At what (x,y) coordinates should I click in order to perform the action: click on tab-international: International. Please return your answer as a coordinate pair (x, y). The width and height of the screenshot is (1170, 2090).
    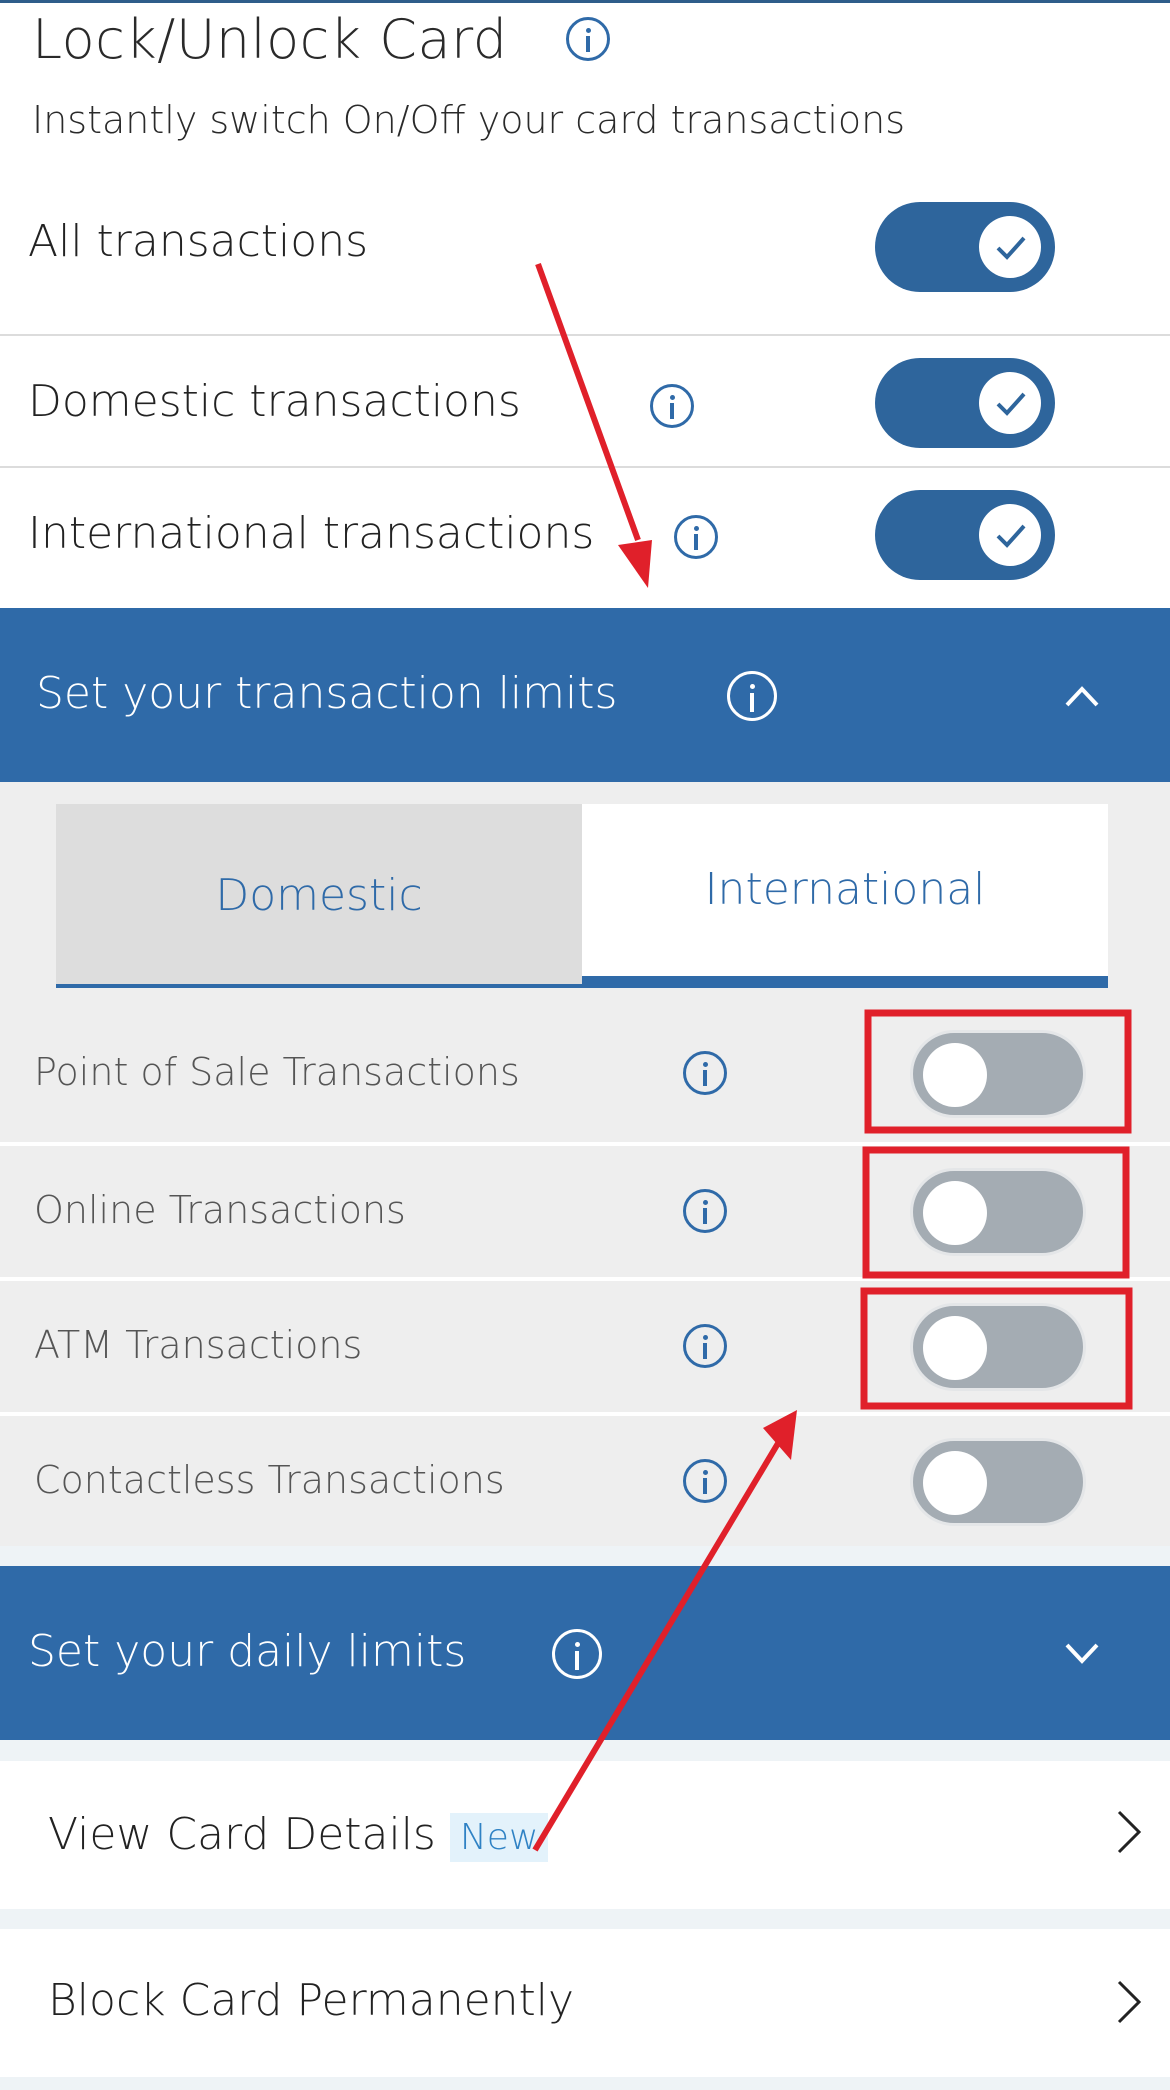
    Looking at the image, I should click on (845, 896).